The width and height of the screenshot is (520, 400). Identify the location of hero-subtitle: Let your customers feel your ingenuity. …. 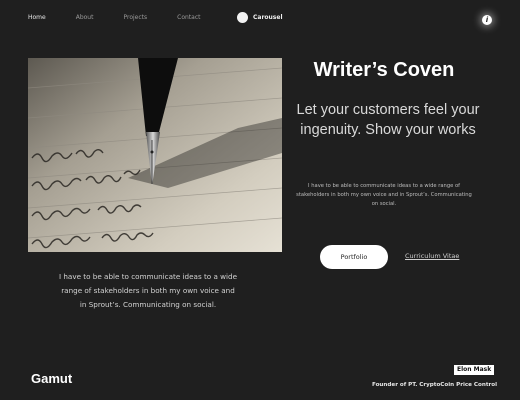
(388, 120).